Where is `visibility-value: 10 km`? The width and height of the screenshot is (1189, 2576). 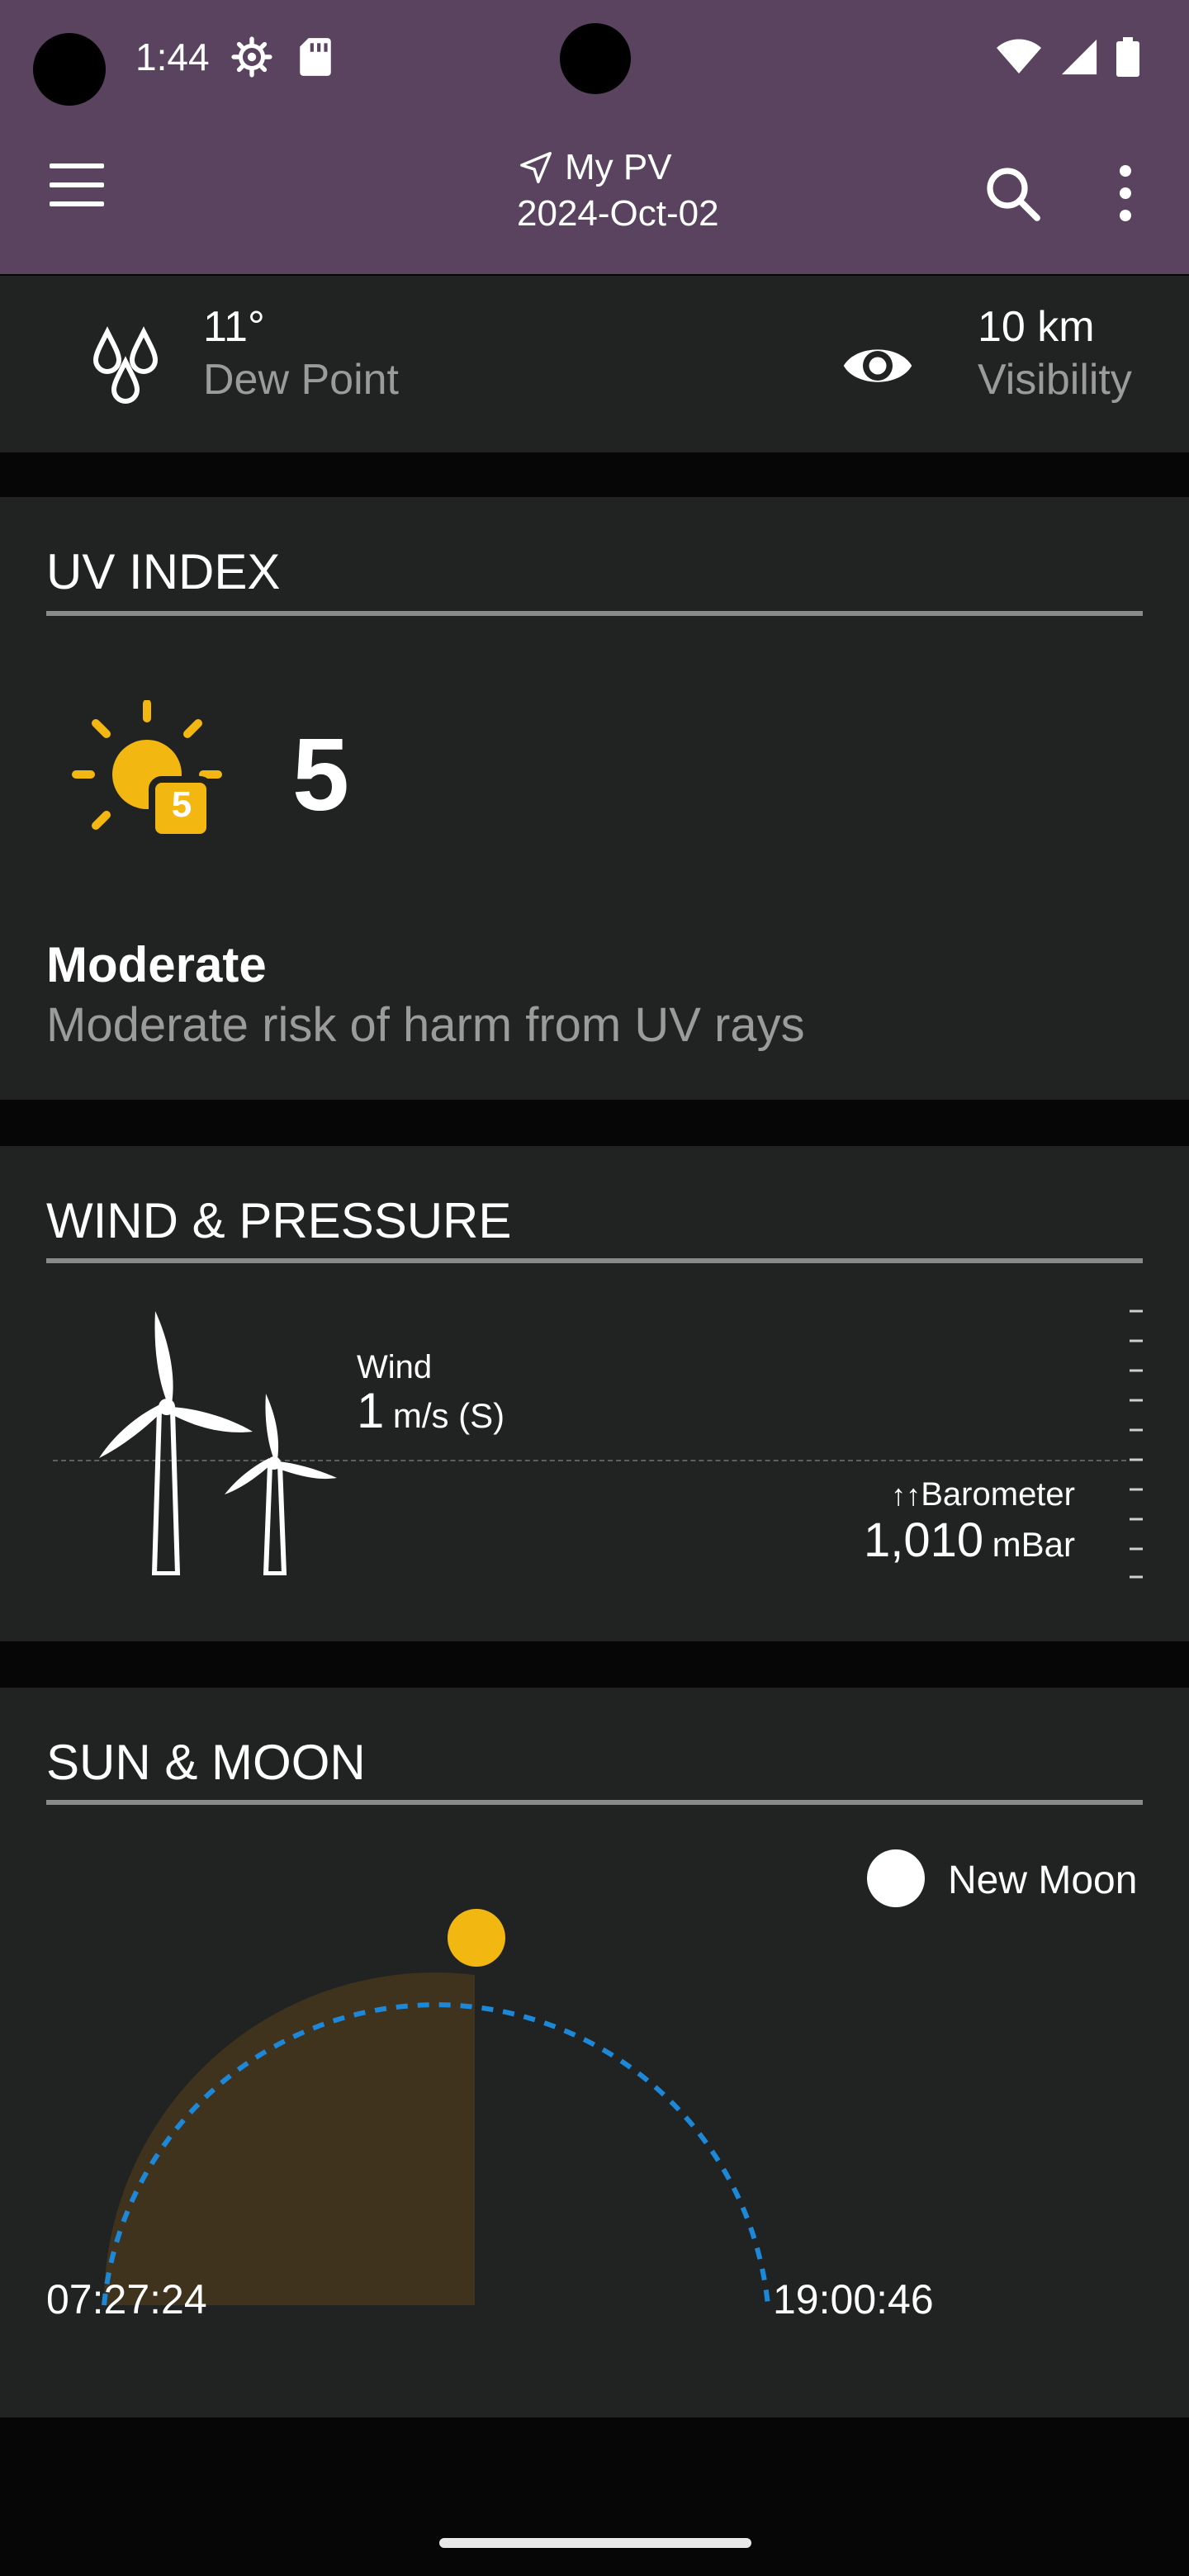
visibility-value: 10 km is located at coordinates (1036, 327).